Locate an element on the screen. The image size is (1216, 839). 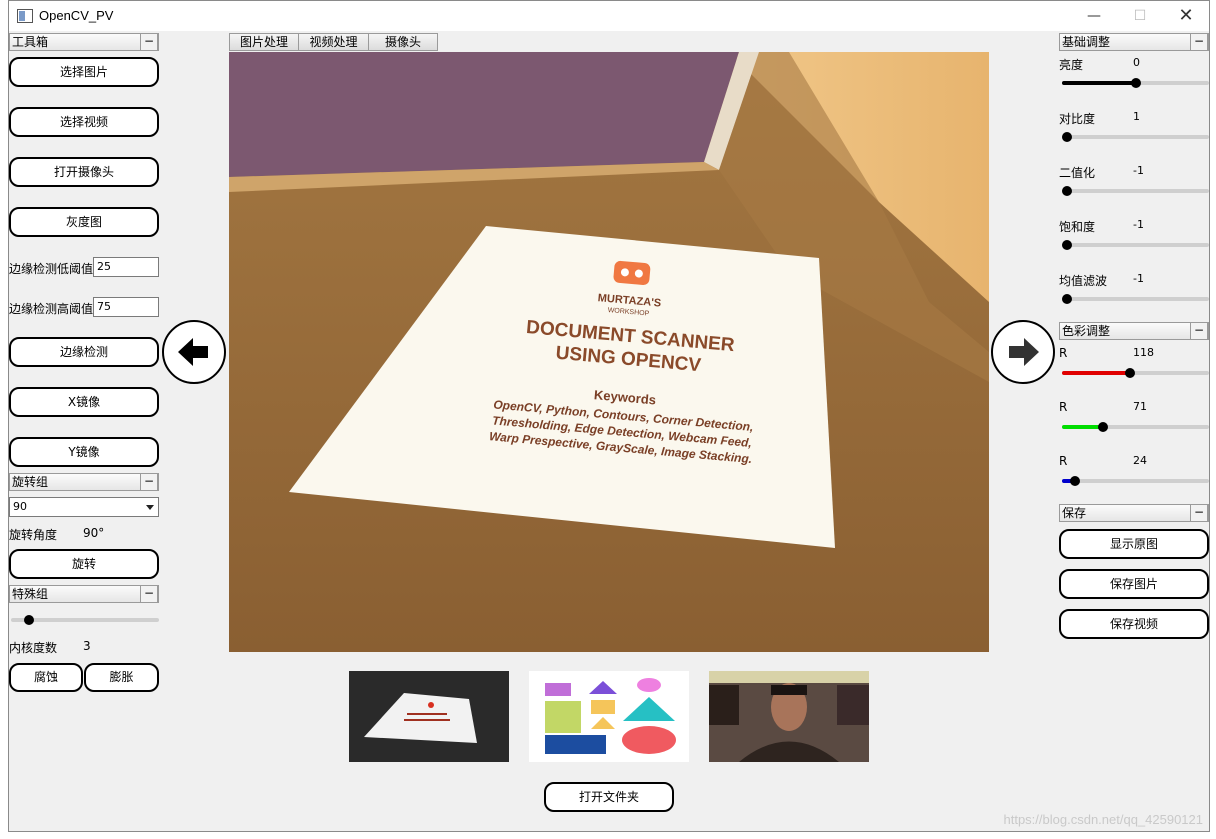
basic-adjust-label: 基础调整 is located at coordinates (1086, 42).